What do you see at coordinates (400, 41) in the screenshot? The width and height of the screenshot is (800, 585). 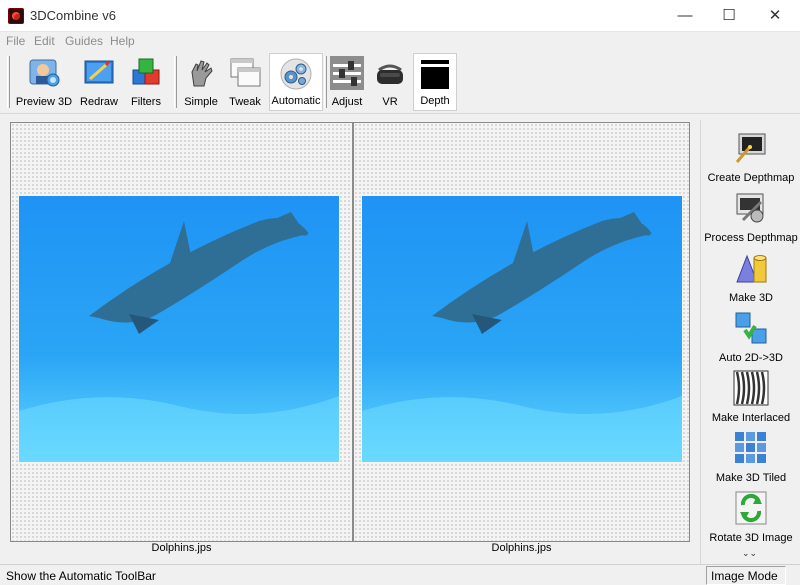 I see `menu-bar: File Edit Guides Help` at bounding box center [400, 41].